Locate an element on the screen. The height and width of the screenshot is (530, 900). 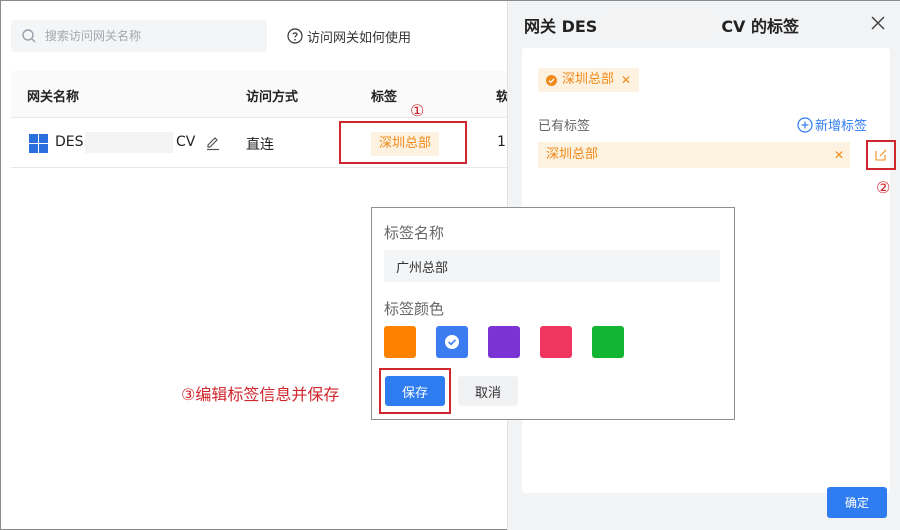
tag-name-input is located at coordinates (552, 266).